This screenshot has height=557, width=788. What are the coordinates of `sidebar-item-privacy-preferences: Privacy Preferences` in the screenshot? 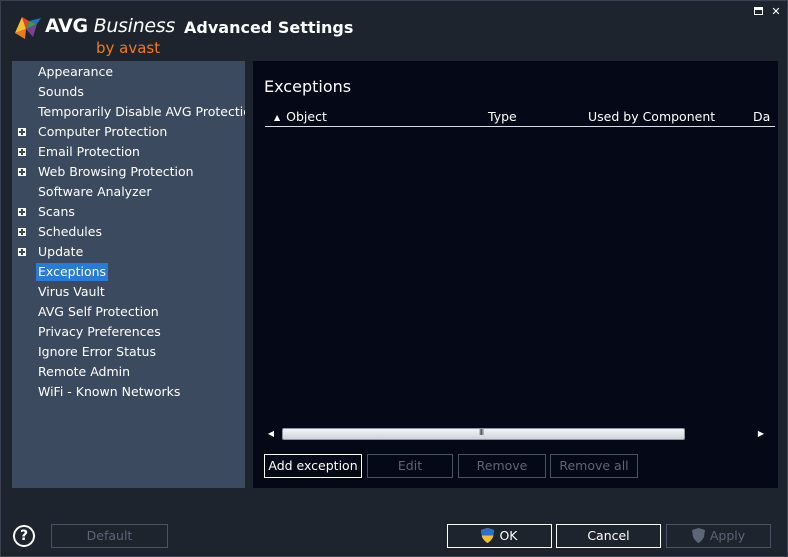 It's located at (128, 332).